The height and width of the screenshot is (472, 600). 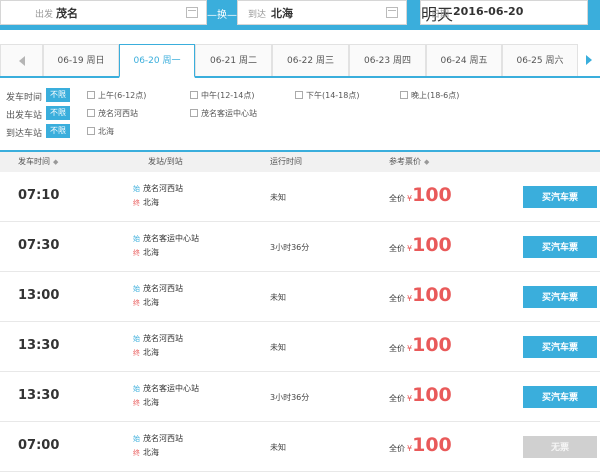 What do you see at coordinates (589, 60) in the screenshot?
I see `next-dates-arrow-icon` at bounding box center [589, 60].